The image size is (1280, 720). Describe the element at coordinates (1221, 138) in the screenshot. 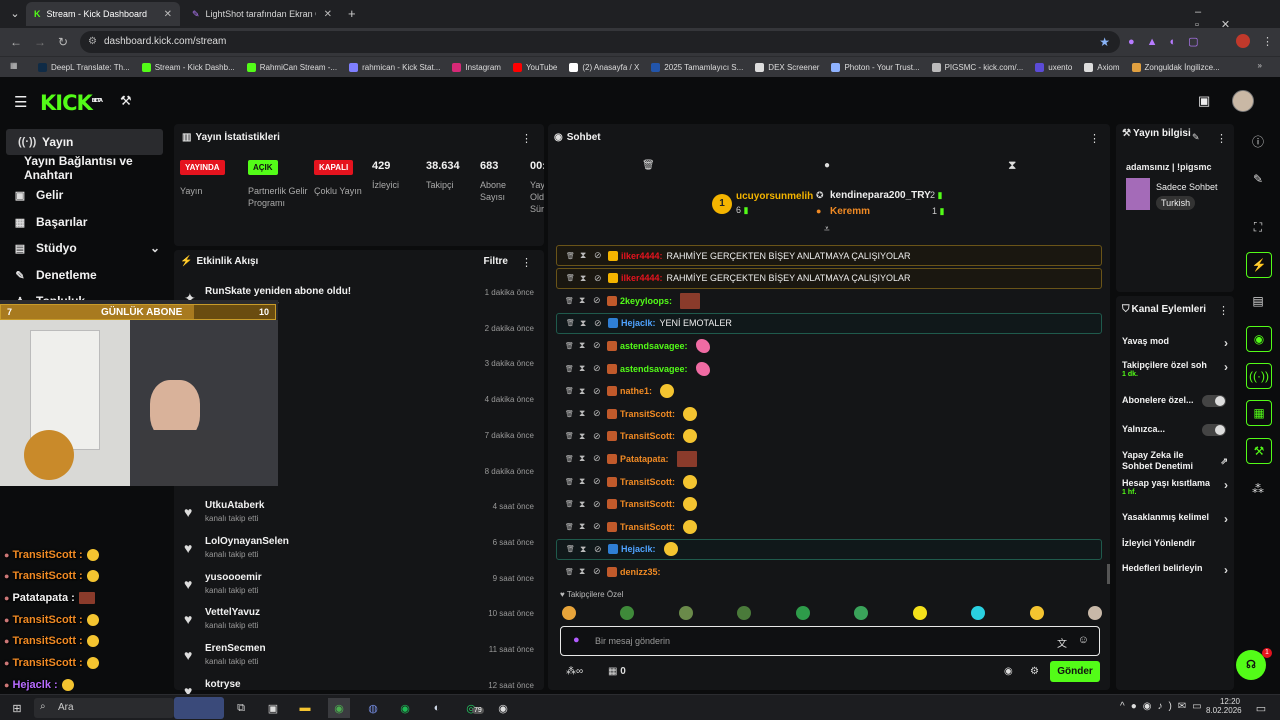

I see `stream-info-menu-icon: ⋮` at that location.